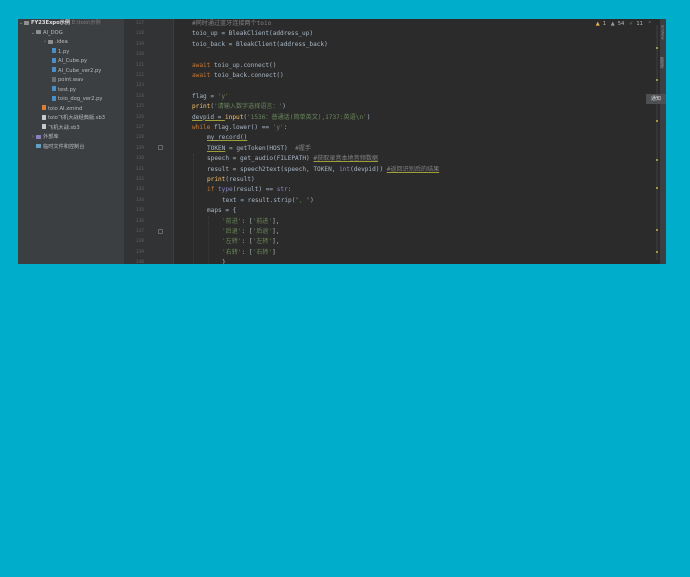  Describe the element at coordinates (650, 24) in the screenshot. I see `chevron-up-icon: ⌃` at that location.